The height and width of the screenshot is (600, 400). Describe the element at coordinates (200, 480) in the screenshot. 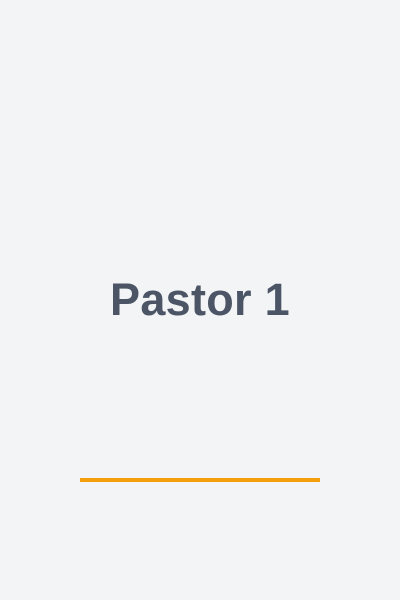

I see `accent-divider` at that location.